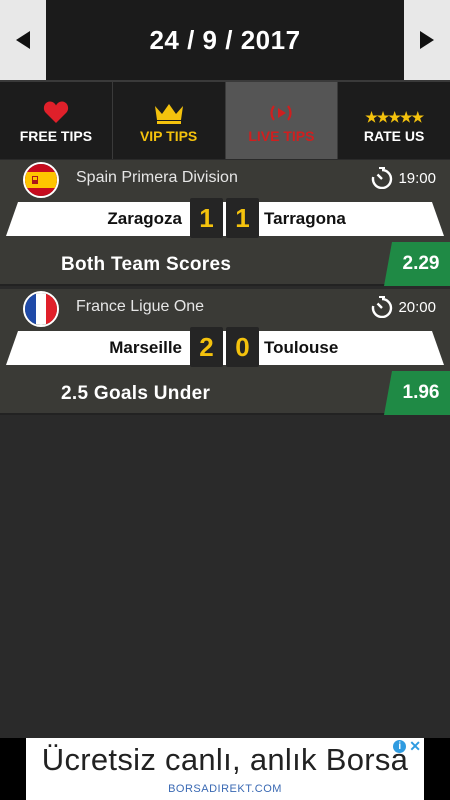 The height and width of the screenshot is (800, 450). Describe the element at coordinates (242, 347) in the screenshot. I see `away-score: 0` at that location.